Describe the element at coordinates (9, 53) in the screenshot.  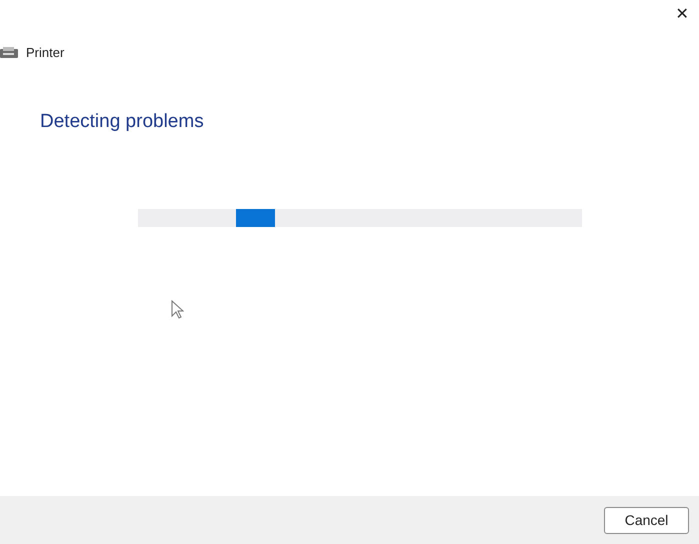
I see `printer-icon` at that location.